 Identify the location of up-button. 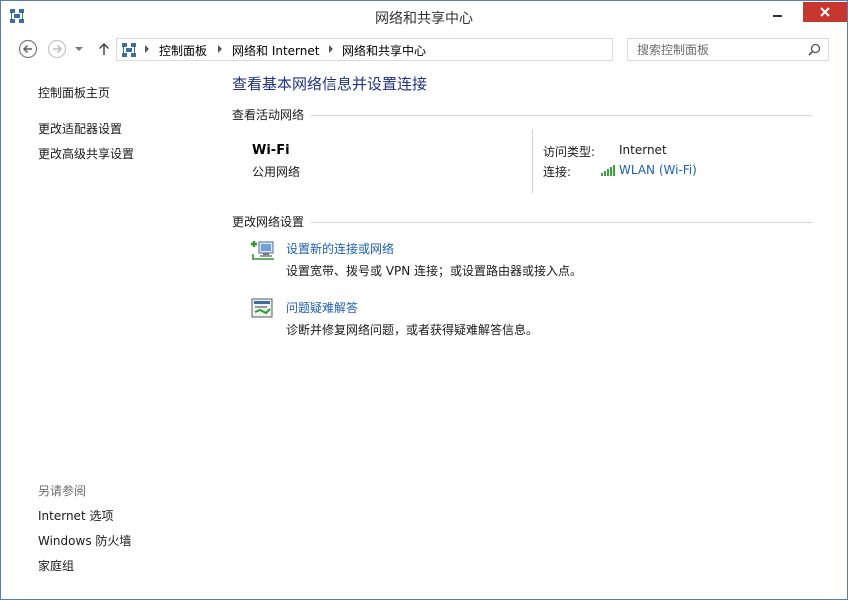
(104, 49).